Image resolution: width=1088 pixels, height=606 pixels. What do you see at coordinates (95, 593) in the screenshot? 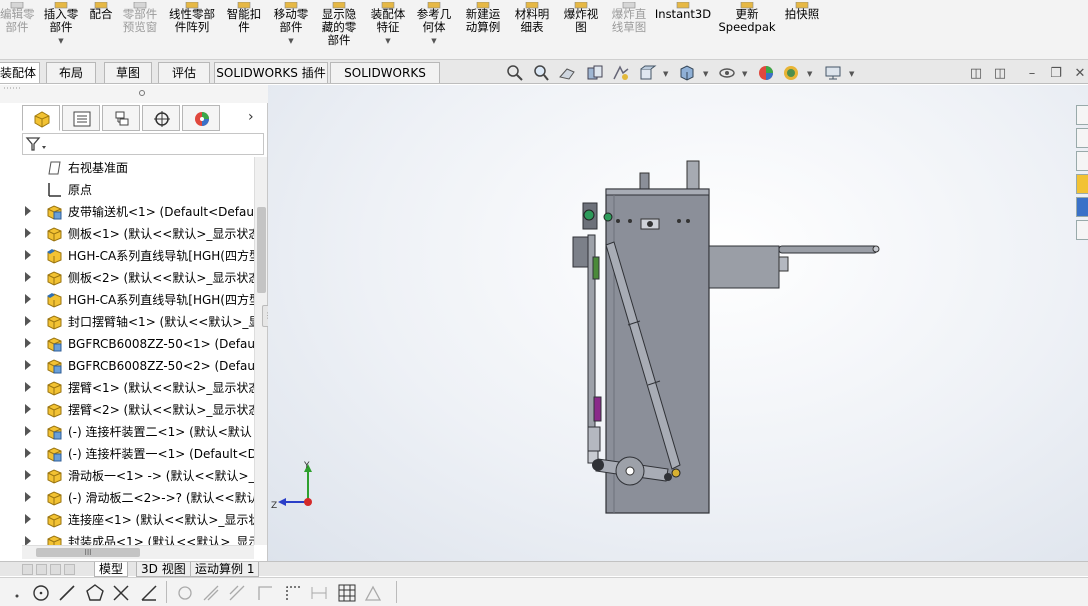
I see `polygon-icon` at bounding box center [95, 593].